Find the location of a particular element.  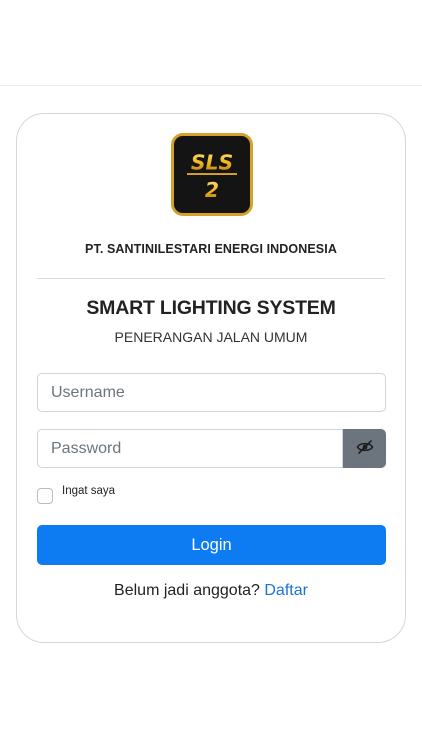

register-prompt: Belum jadi anggota? Daftar is located at coordinates (211, 591).